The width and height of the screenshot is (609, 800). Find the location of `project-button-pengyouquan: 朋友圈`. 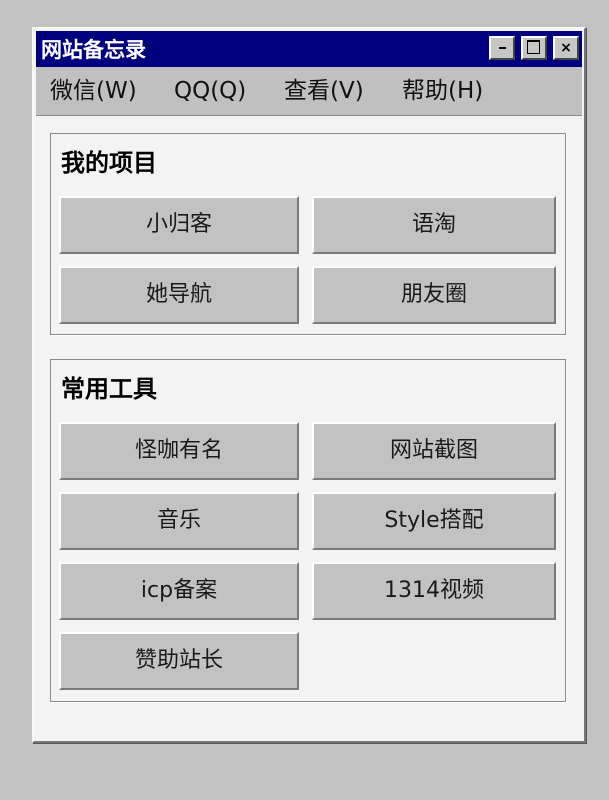

project-button-pengyouquan: 朋友圈 is located at coordinates (434, 295).